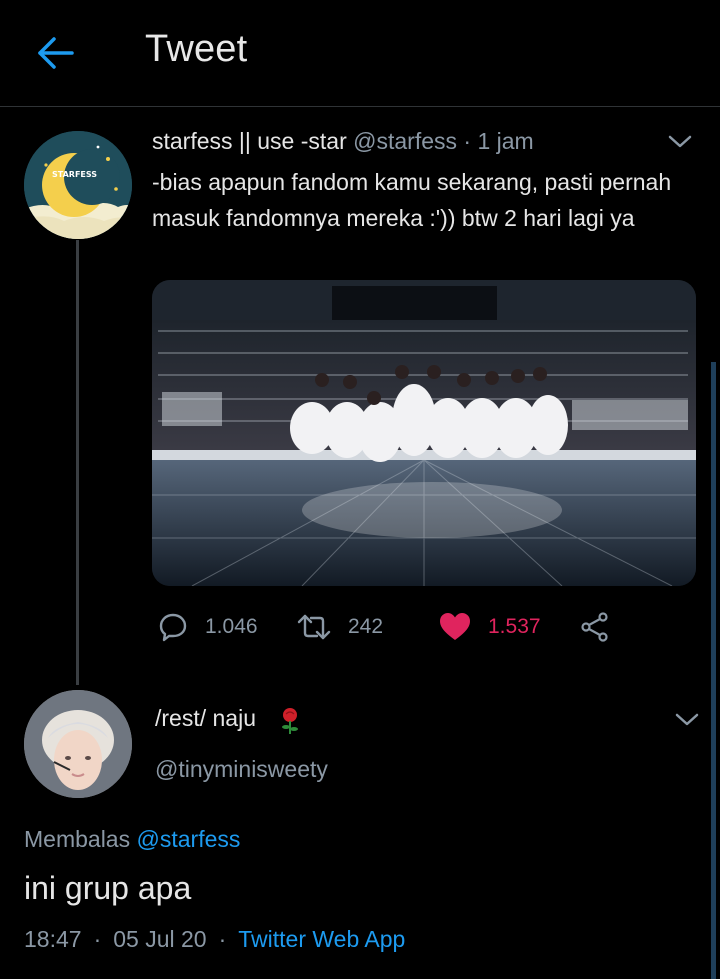  What do you see at coordinates (159, 939) in the screenshot?
I see `reply-date: 05 Jul 20` at bounding box center [159, 939].